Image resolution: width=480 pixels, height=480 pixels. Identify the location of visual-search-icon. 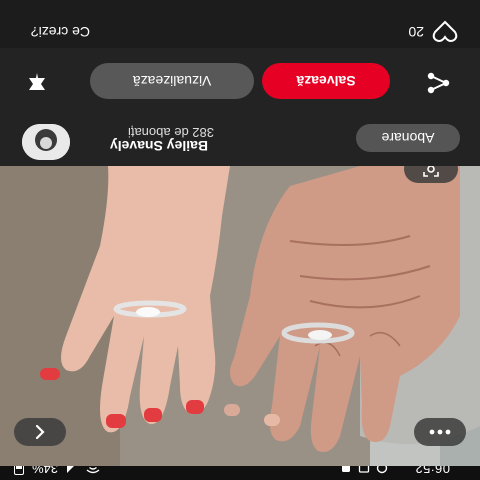
(431, 171).